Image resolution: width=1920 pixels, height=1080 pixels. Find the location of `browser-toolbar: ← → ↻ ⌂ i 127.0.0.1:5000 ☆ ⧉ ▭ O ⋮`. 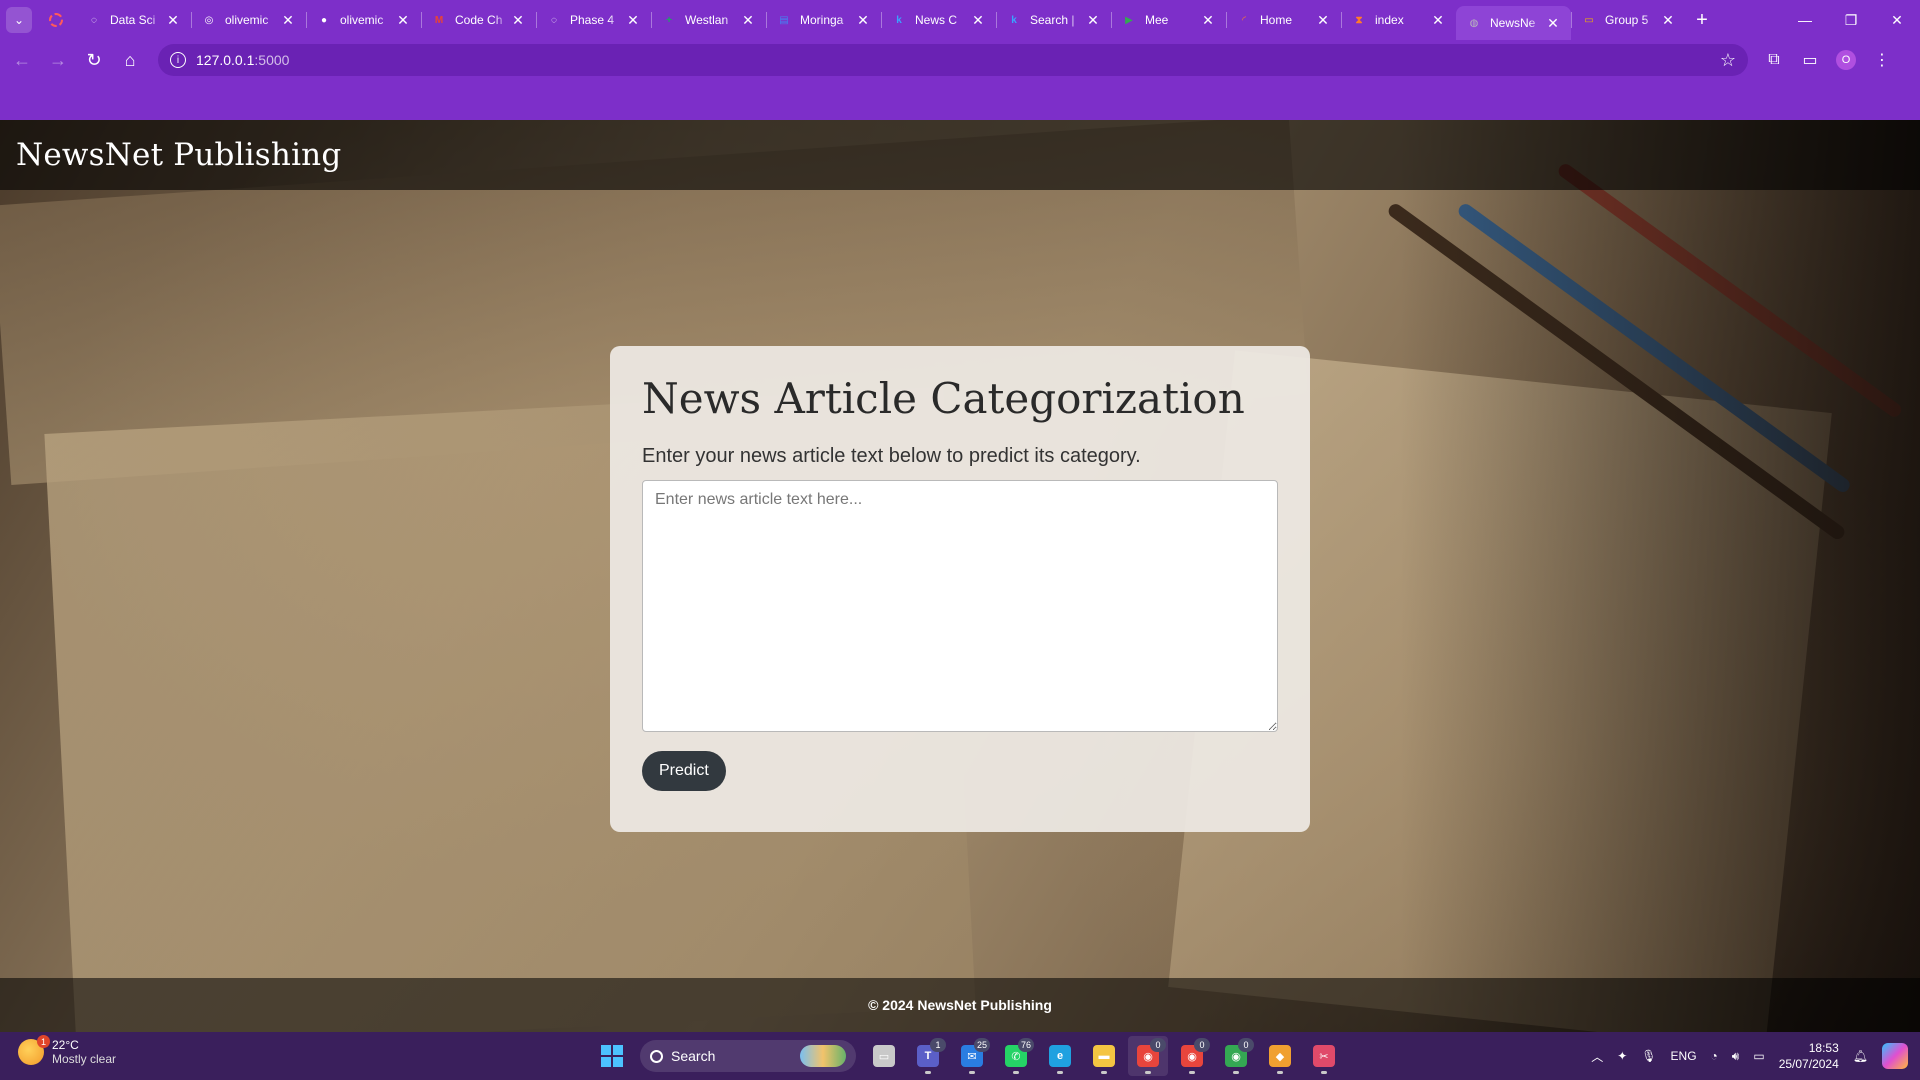

browser-toolbar: ← → ↻ ⌂ i 127.0.0.1:5000 ☆ ⧉ ▭ O ⋮ is located at coordinates (960, 60).